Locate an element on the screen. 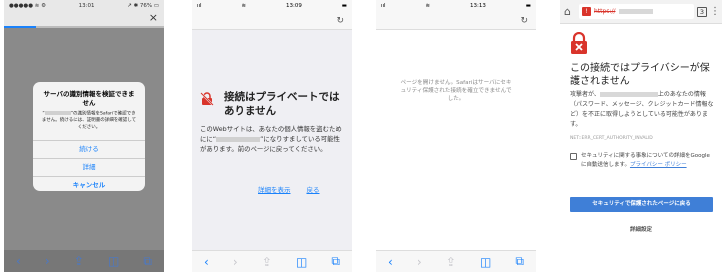 The width and height of the screenshot is (726, 272). home-icon: ⌂ is located at coordinates (570, 11).